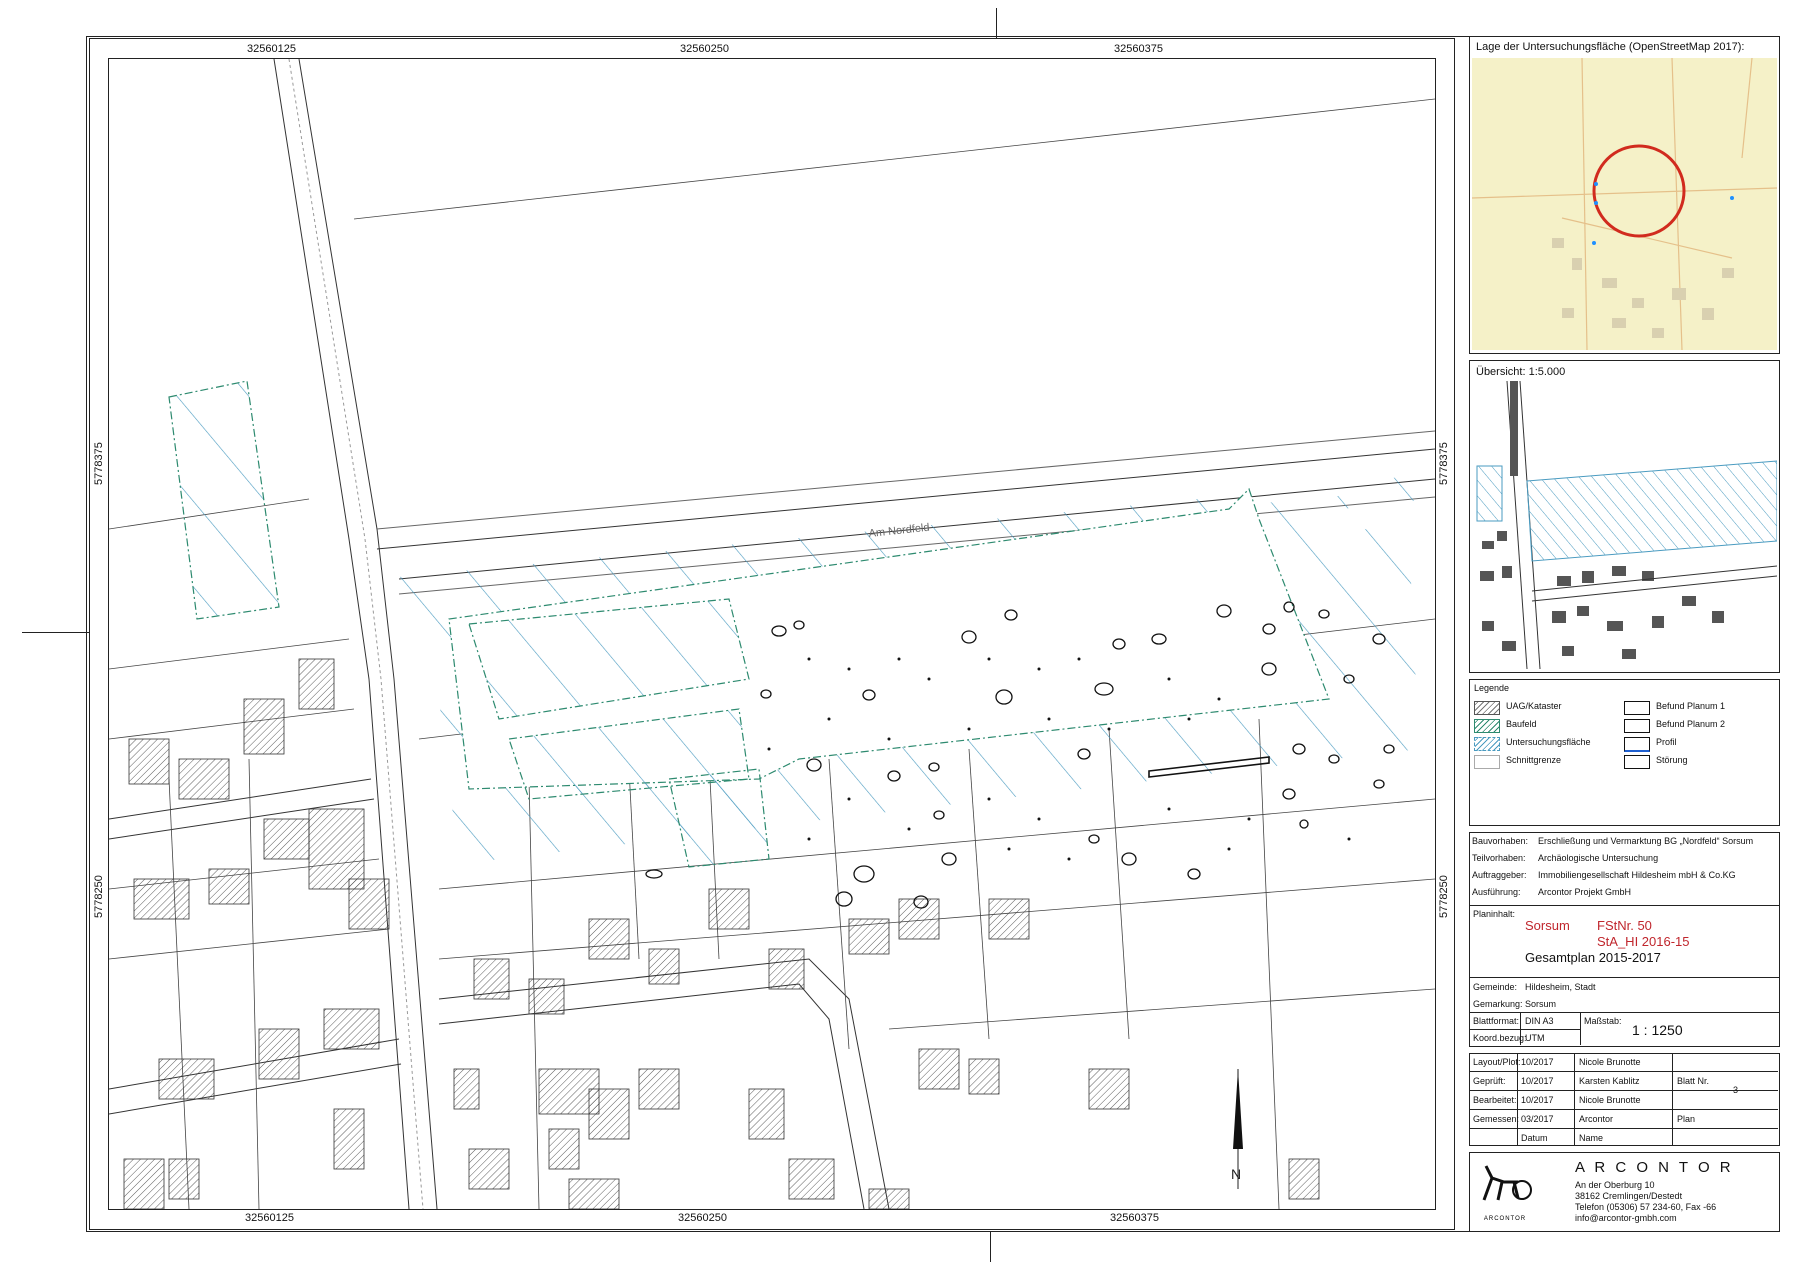 The image size is (1803, 1263). What do you see at coordinates (1237, 1129) in the screenshot?
I see `north-arrow: N` at bounding box center [1237, 1129].